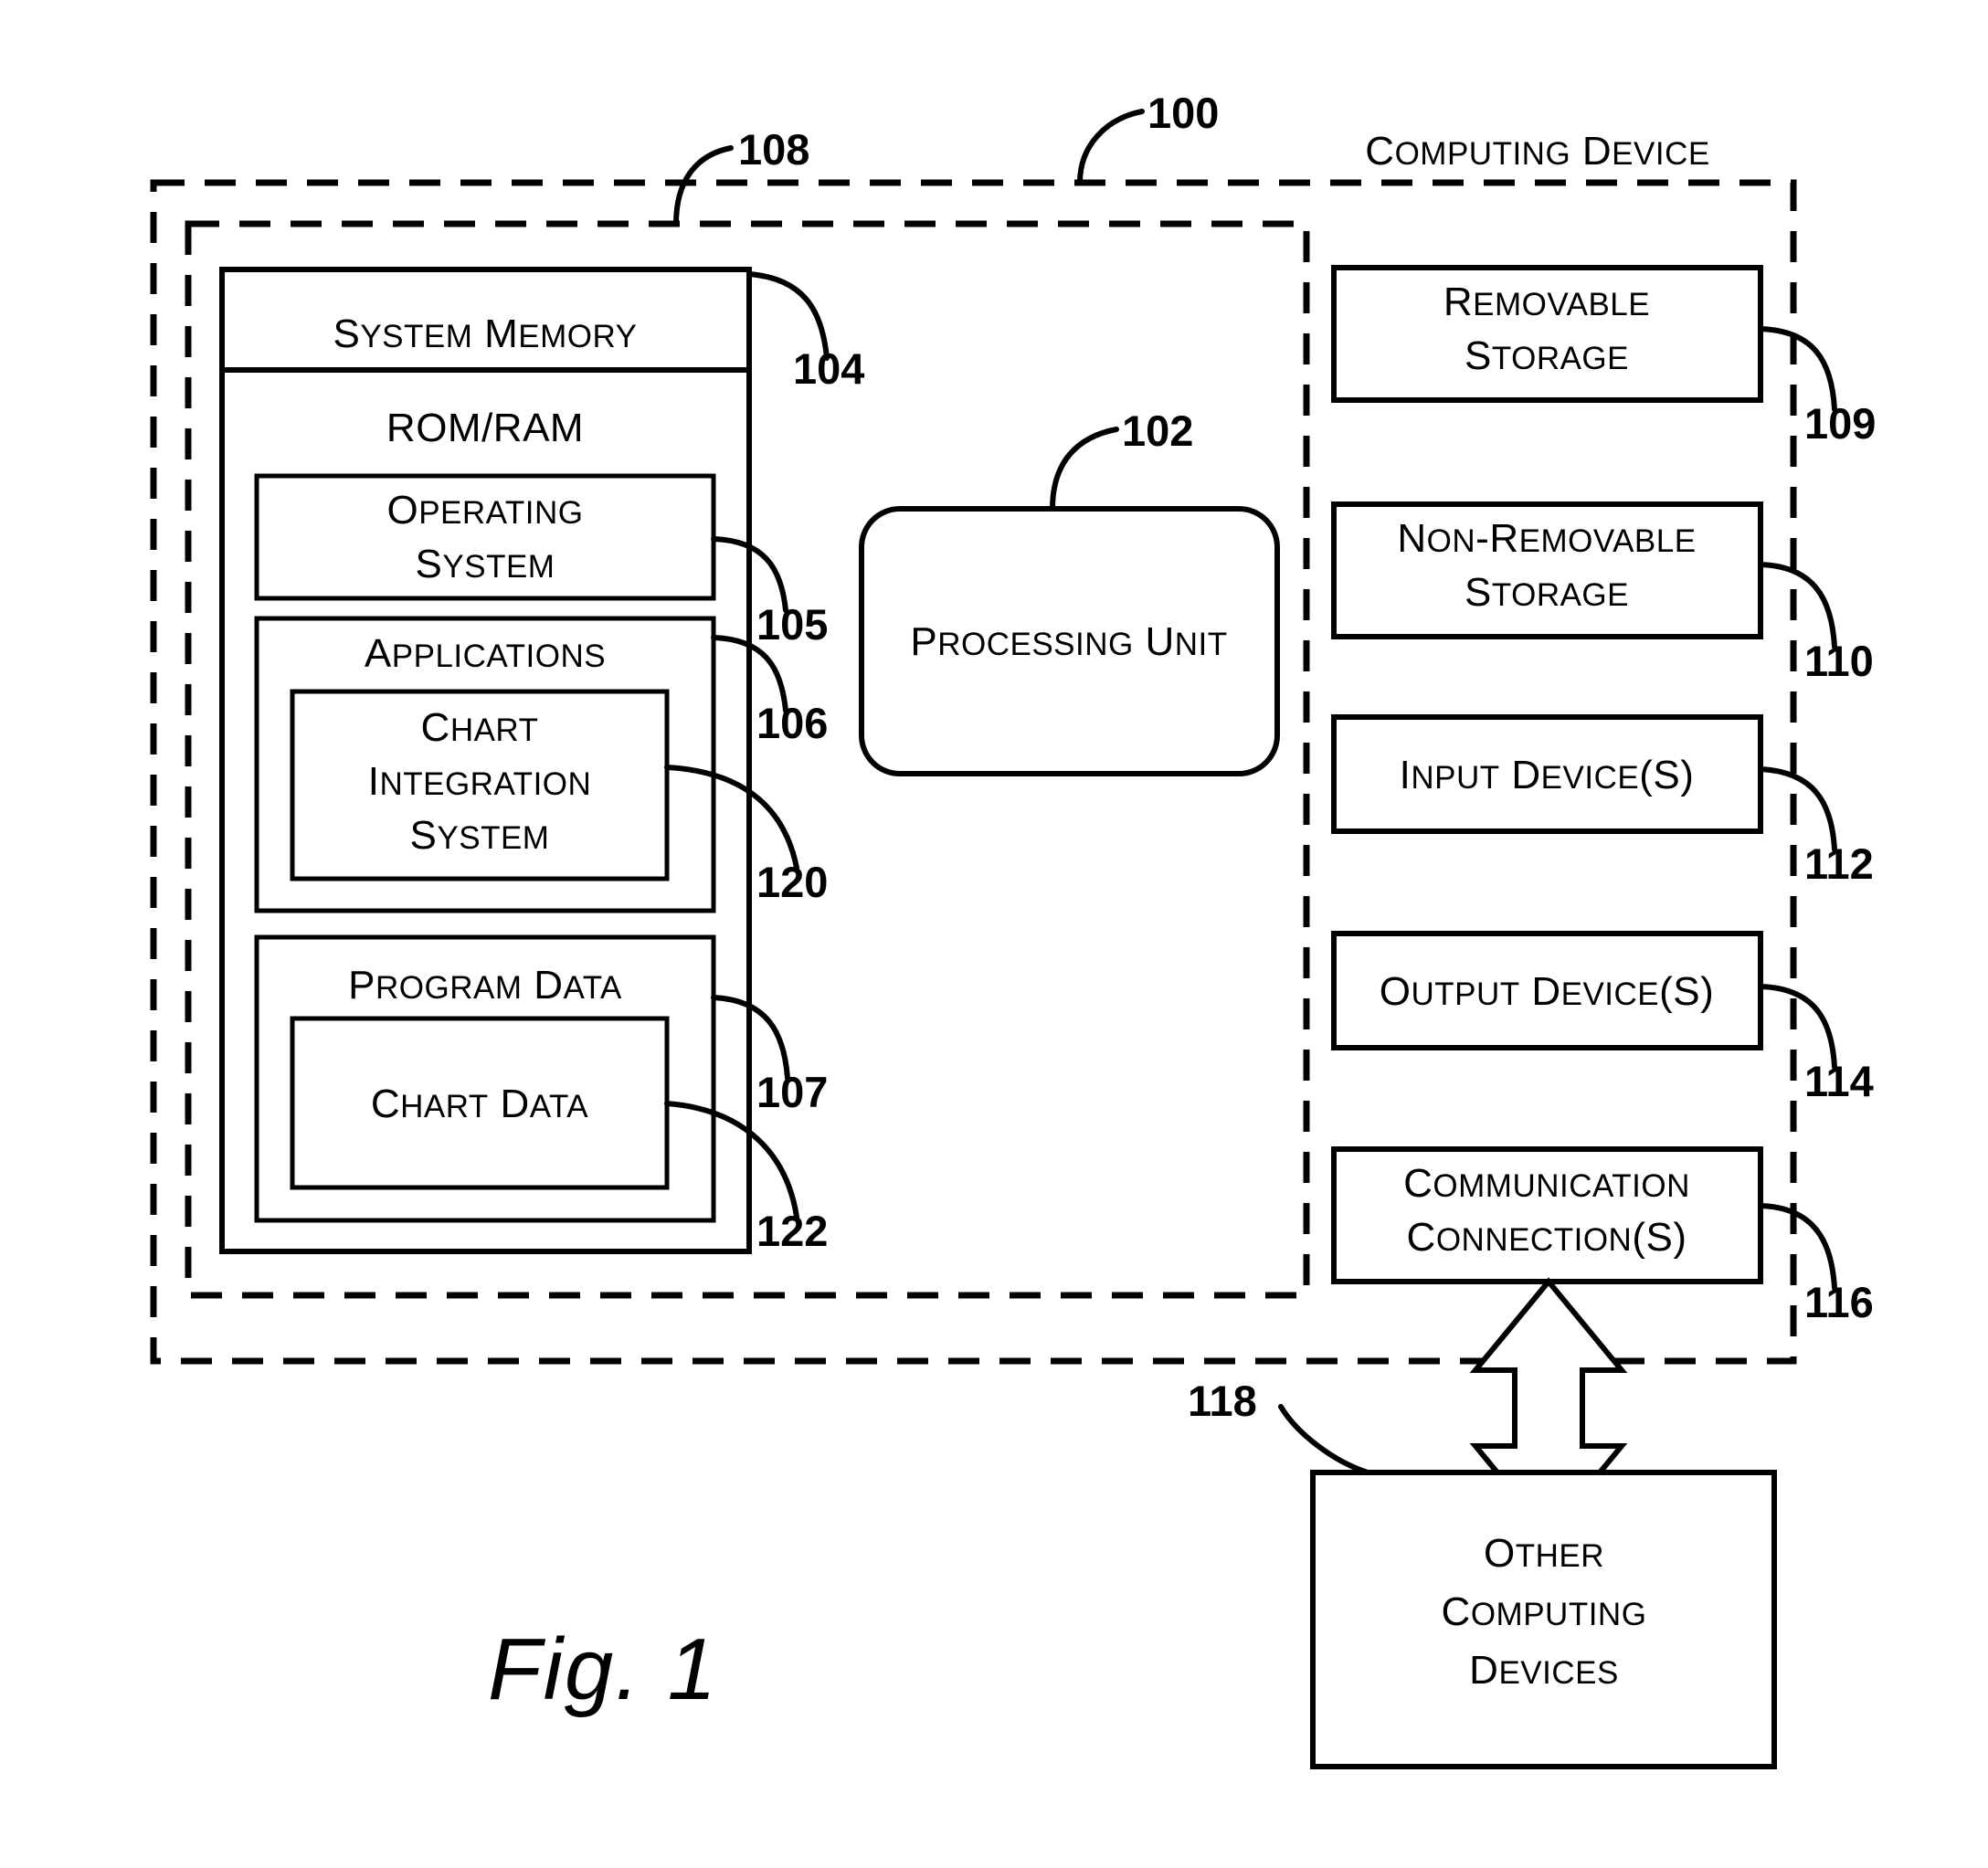 This screenshot has width=1988, height=1868. Describe the element at coordinates (485, 653) in the screenshot. I see `applications-label: APPLICATIONS` at that location.